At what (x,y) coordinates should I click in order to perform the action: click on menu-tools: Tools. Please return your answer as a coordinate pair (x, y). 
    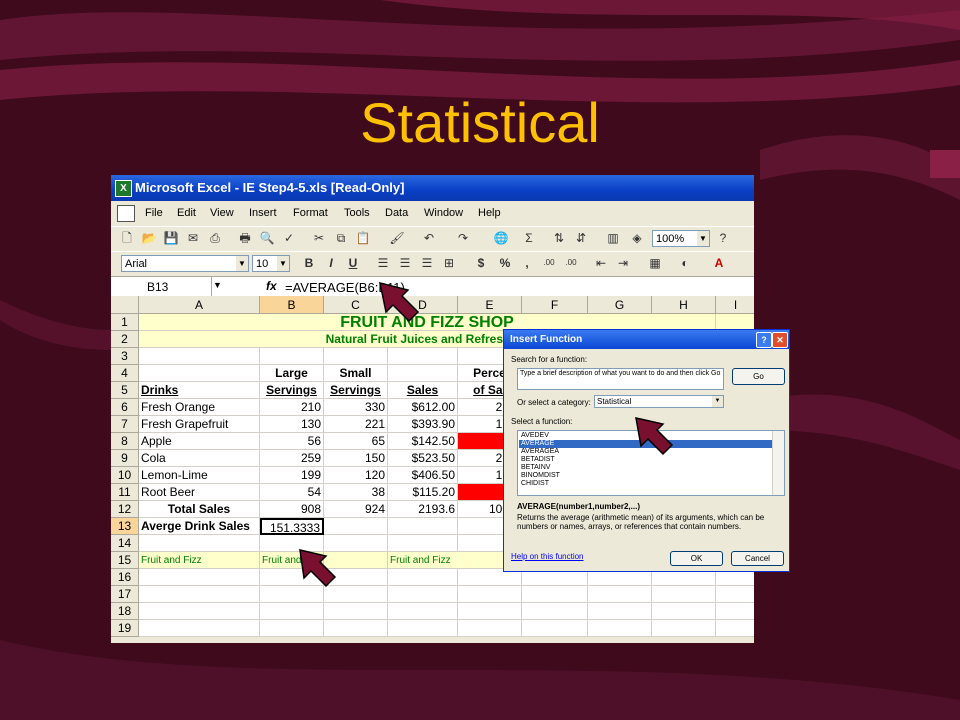
    Looking at the image, I should click on (357, 213).